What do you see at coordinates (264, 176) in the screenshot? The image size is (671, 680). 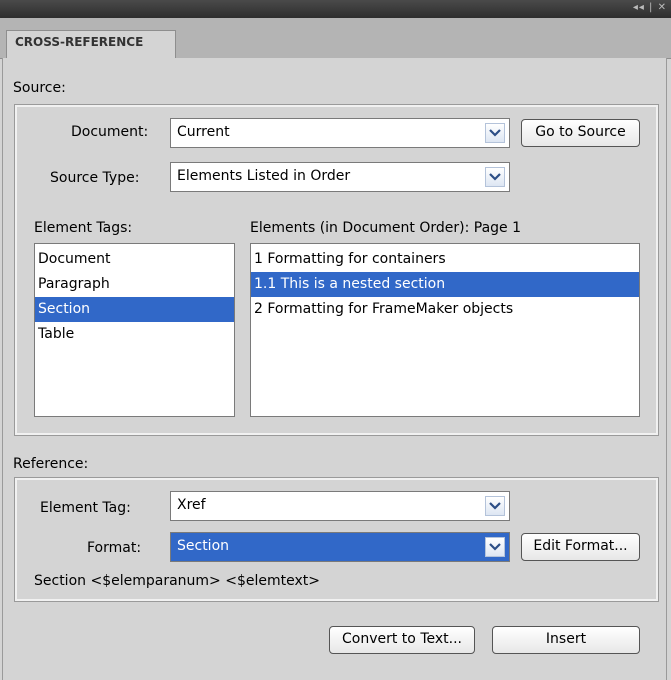 I see `source-type-value: Elements Listed in Order` at bounding box center [264, 176].